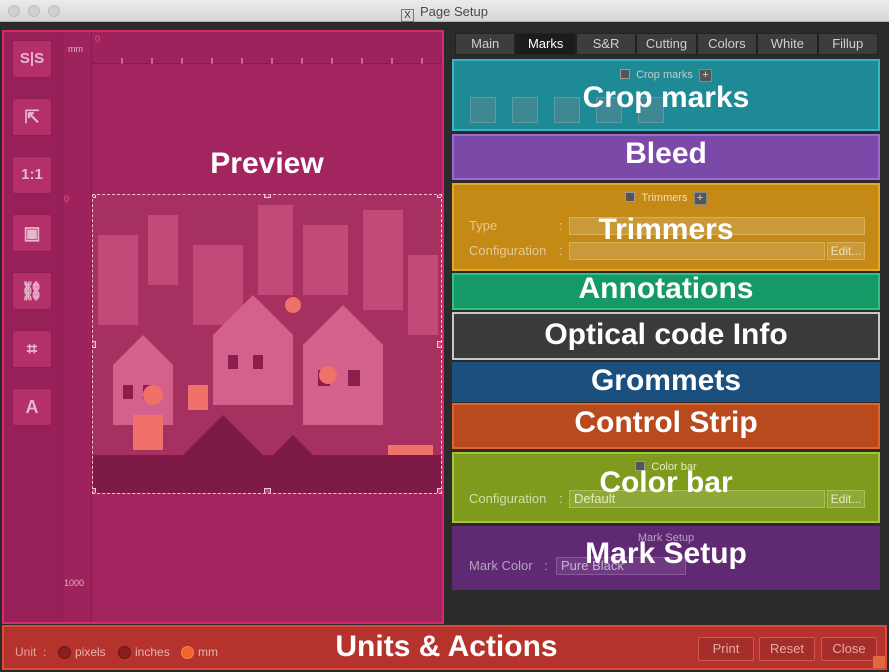  I want to click on title-bar: X Page Setup, so click(444, 11).